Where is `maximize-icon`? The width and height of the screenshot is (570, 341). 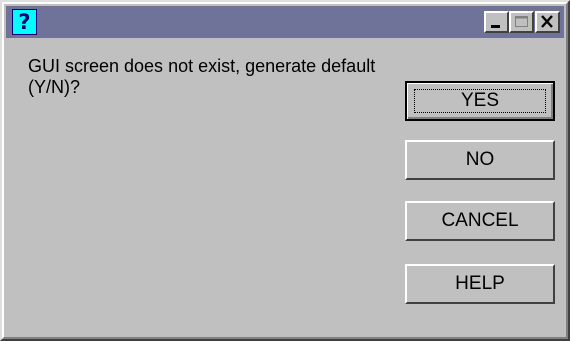
maximize-icon is located at coordinates (521, 21).